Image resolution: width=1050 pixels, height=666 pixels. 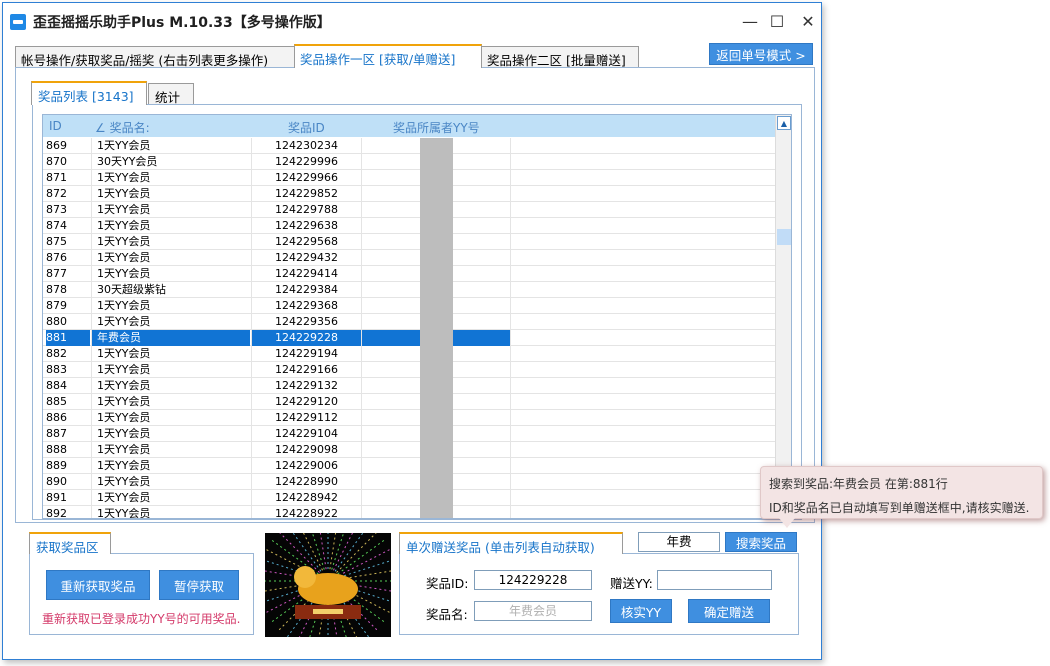 I want to click on row-prize-id-cell: 124229996, so click(x=306, y=162).